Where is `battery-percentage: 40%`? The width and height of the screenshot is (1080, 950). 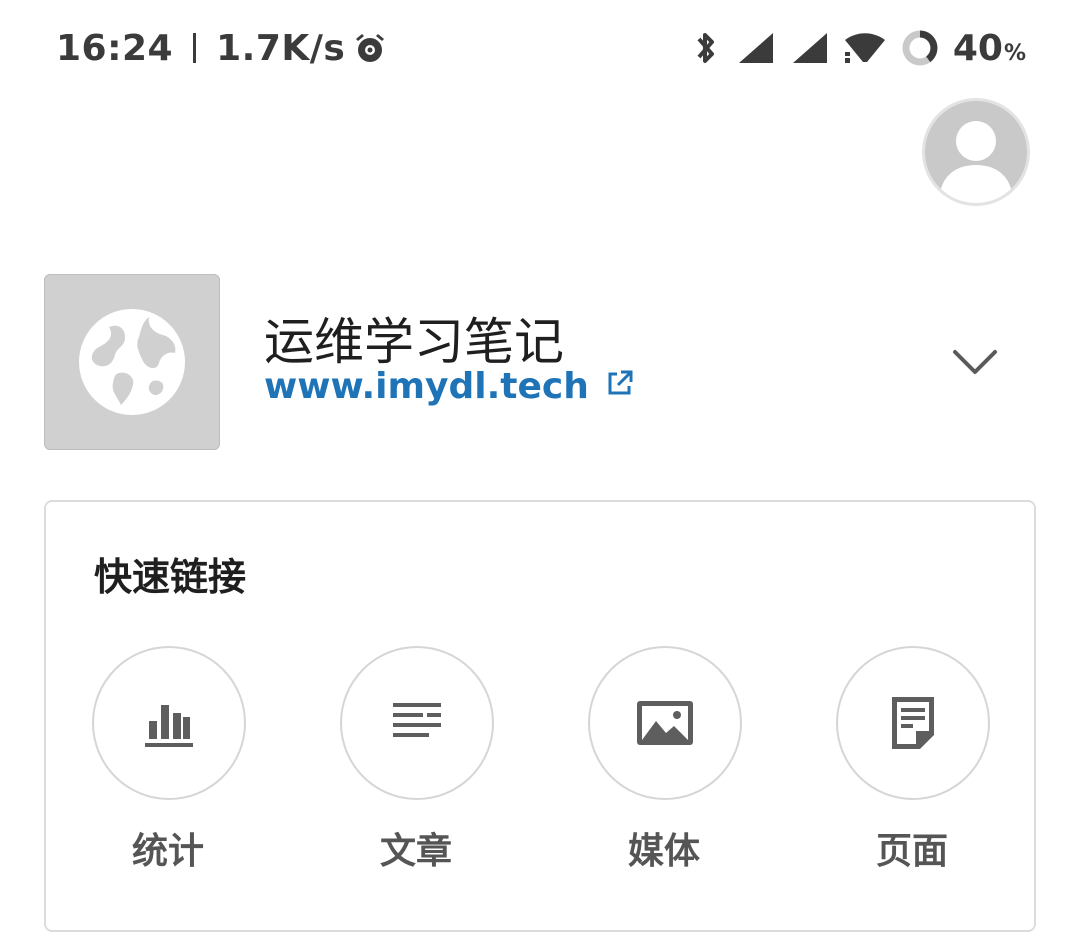
battery-percentage: 40% is located at coordinates (989, 48).